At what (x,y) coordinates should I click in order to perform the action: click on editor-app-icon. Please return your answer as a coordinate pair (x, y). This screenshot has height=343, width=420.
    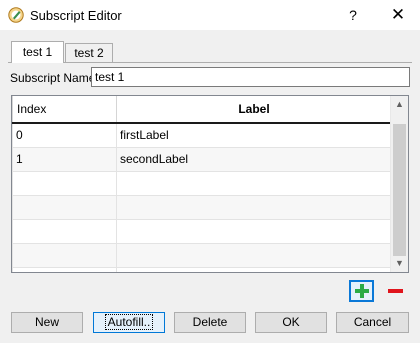
    Looking at the image, I should click on (16, 15).